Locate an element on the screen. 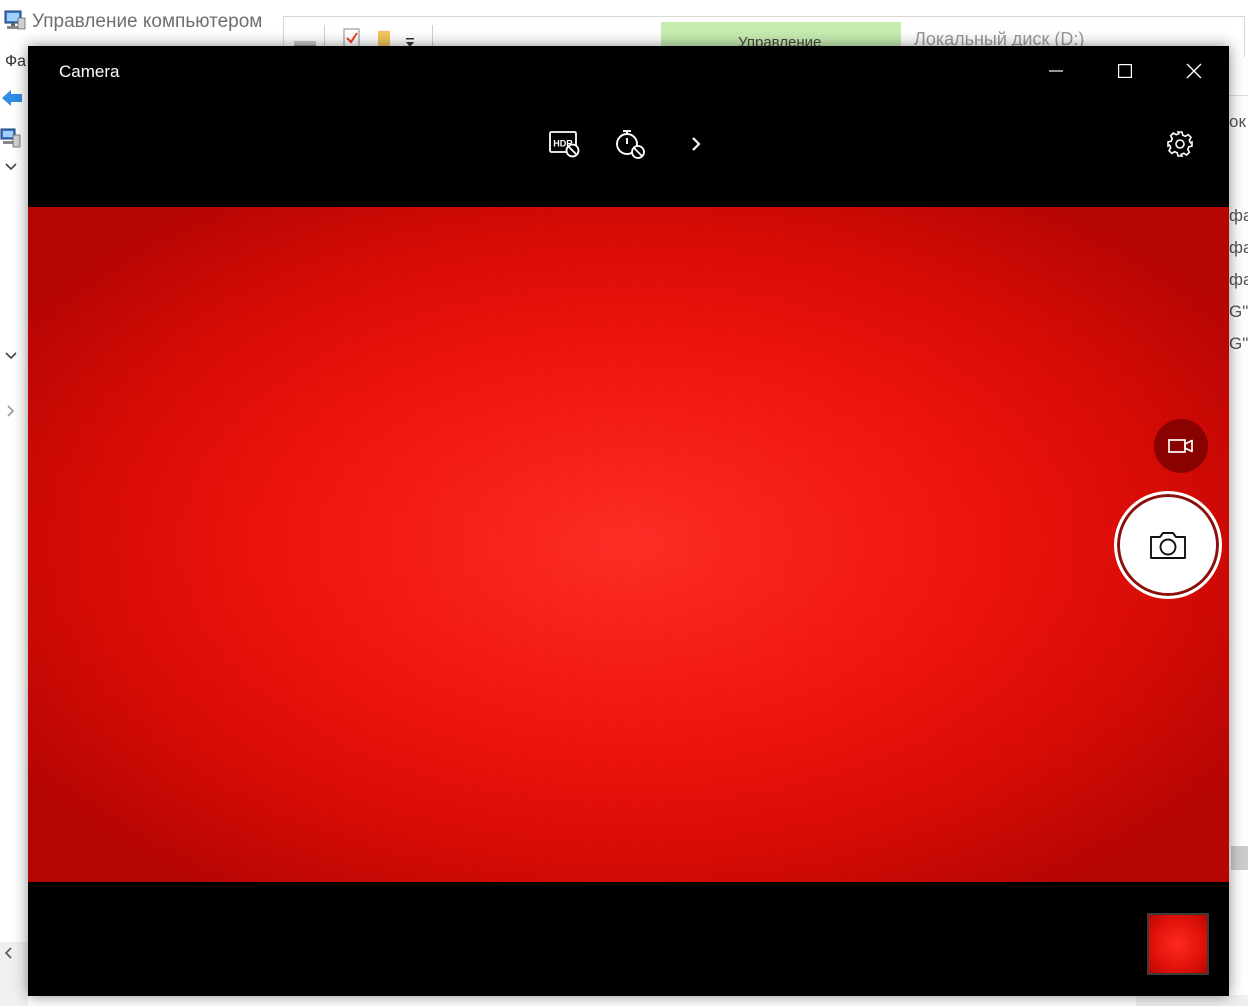 This screenshot has height=1006, width=1248. window-title: Camera is located at coordinates (89, 71).